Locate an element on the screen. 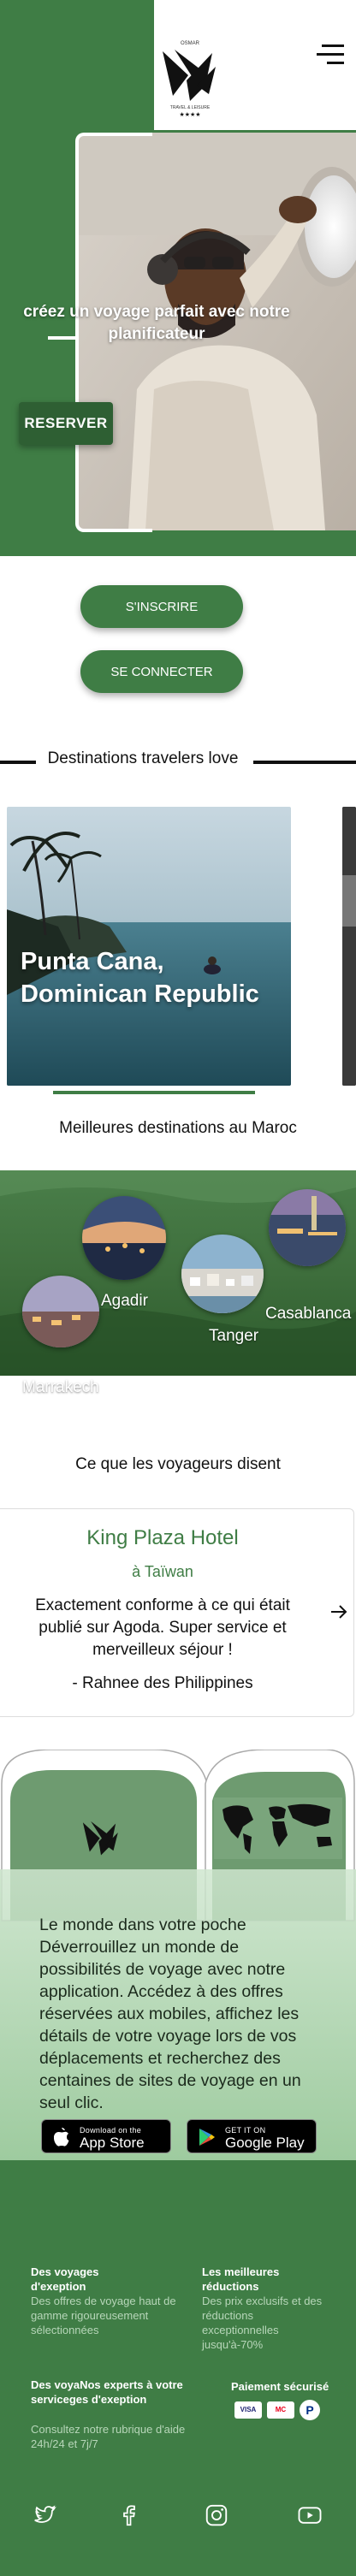  google-play-button: GET IT ON Google Play is located at coordinates (252, 2136).